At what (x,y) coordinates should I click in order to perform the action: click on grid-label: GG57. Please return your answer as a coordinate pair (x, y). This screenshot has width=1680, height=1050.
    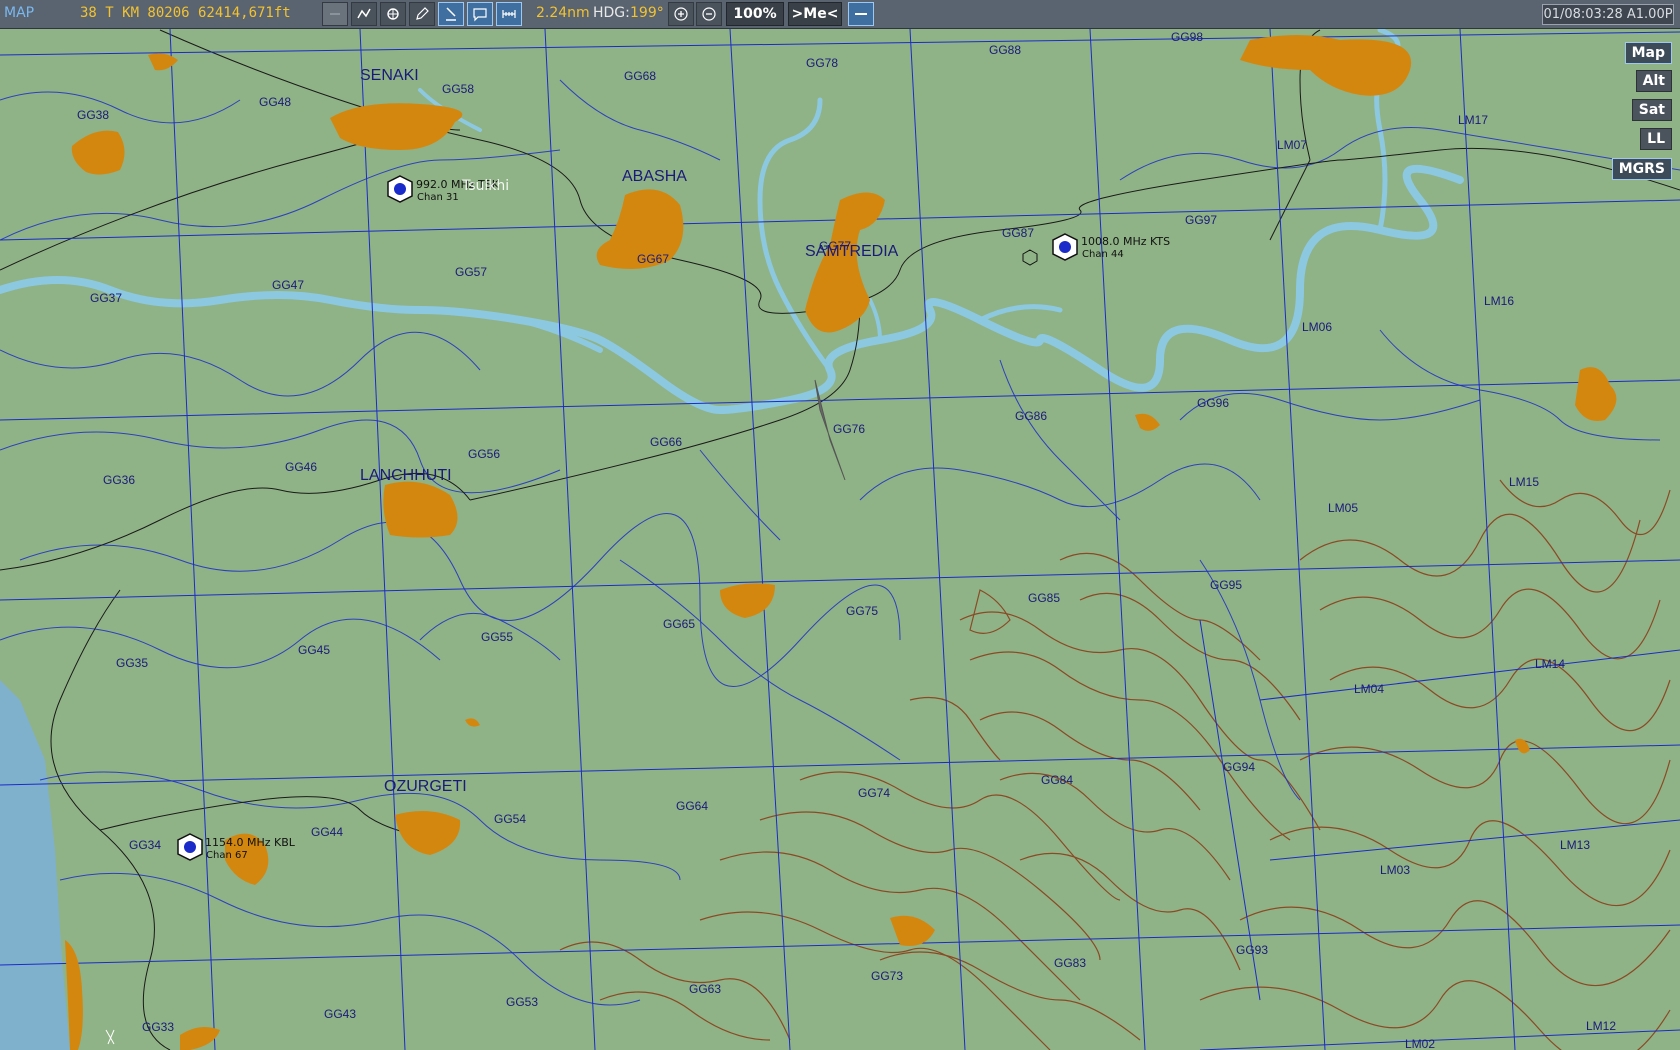
    Looking at the image, I should click on (471, 272).